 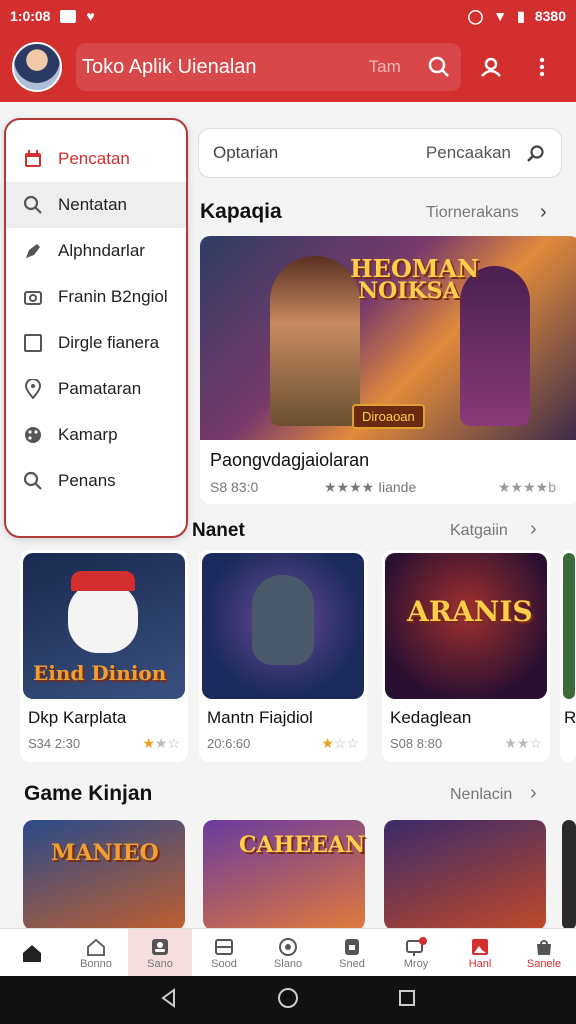 I want to click on person-icon, so click(x=160, y=947).